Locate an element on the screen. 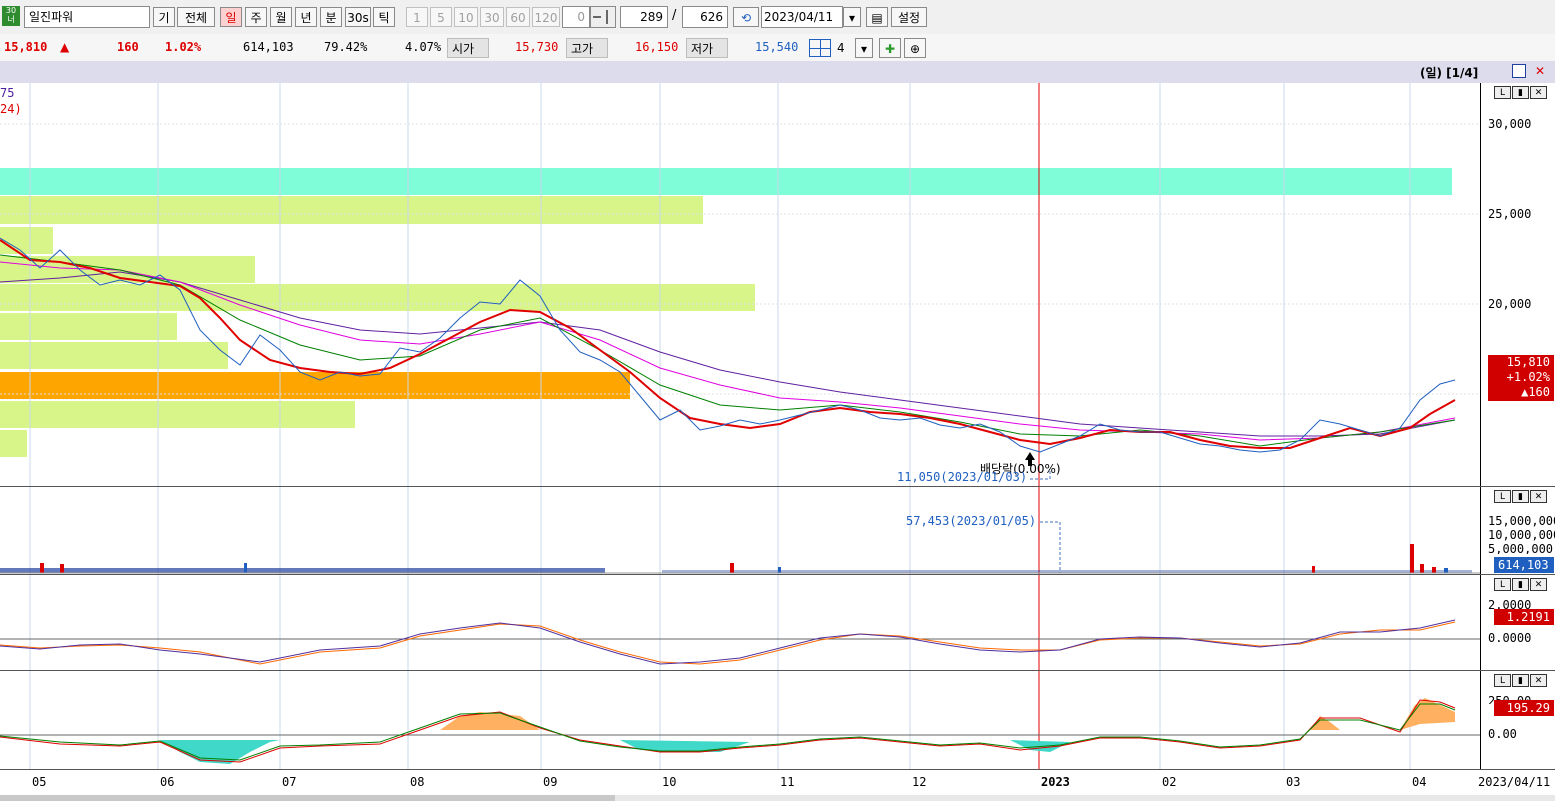  stock-code-input: 일진파워 is located at coordinates (87, 17).